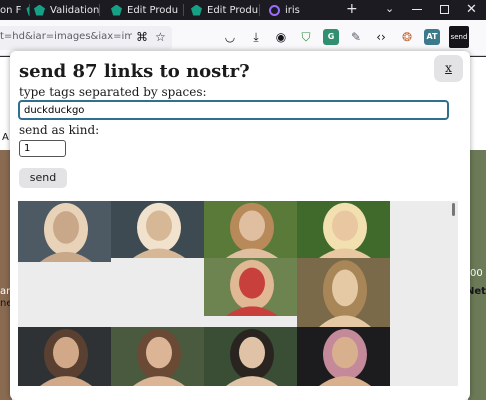 The height and width of the screenshot is (400, 486). I want to click on dialog-title: send 87 links to nostr?, so click(134, 71).